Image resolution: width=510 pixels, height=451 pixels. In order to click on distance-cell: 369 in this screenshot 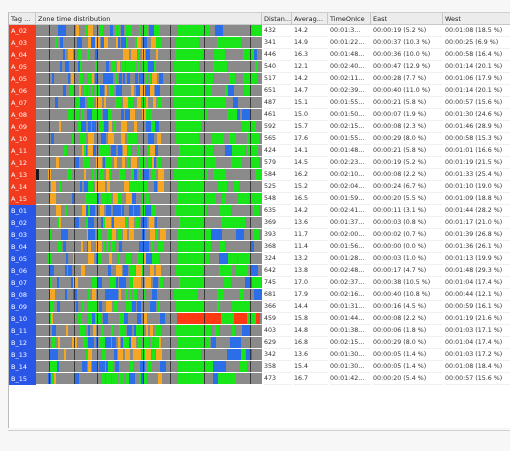, I will do `click(278, 223)`.